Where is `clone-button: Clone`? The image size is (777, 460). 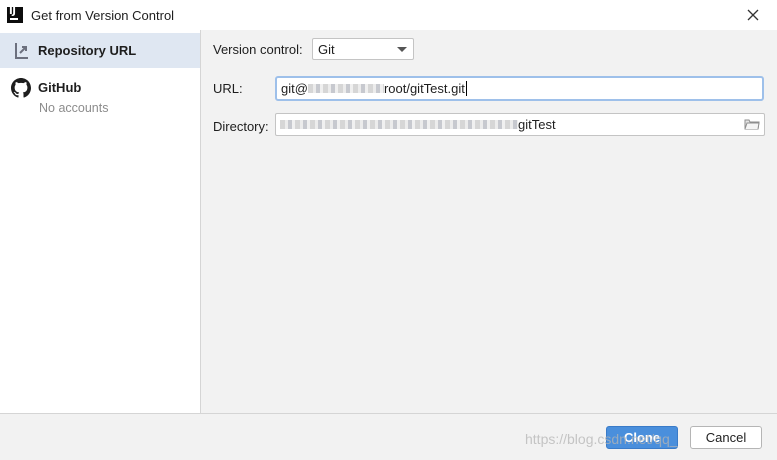
clone-button: Clone is located at coordinates (642, 437).